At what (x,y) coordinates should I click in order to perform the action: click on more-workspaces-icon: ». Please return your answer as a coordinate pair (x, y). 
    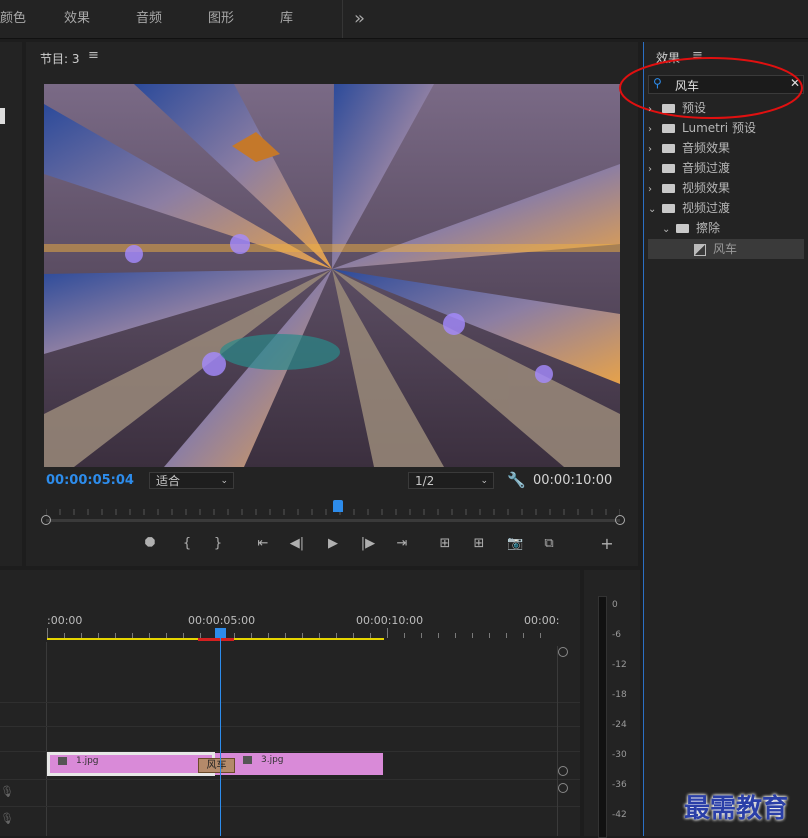
    Looking at the image, I should click on (359, 19).